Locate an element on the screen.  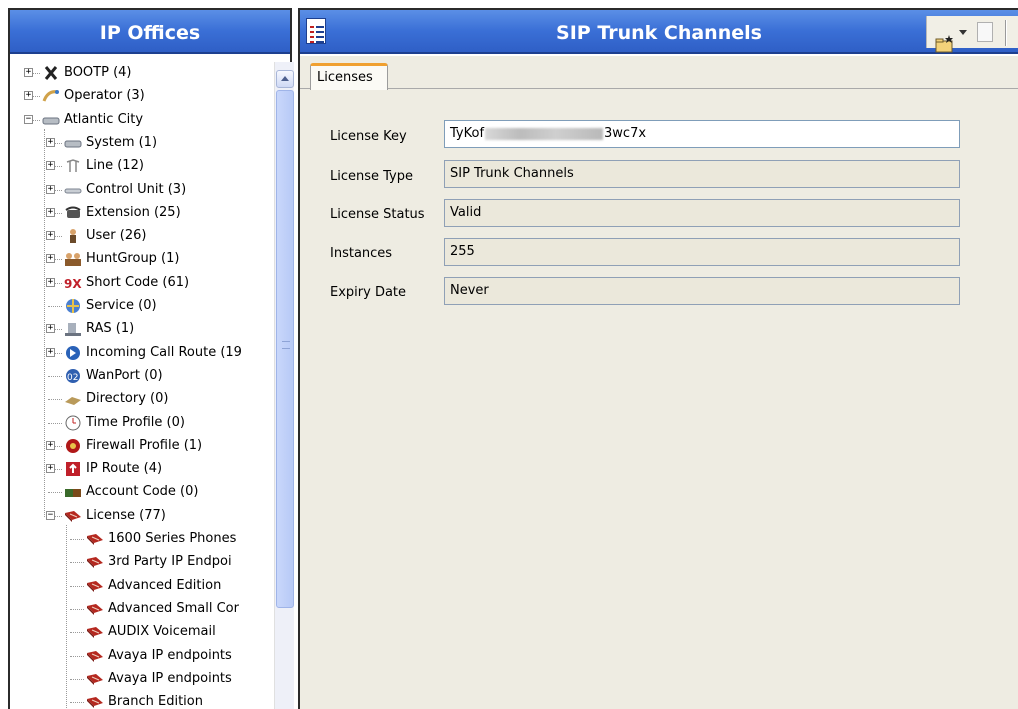
dropdown-arrow-icon is located at coordinates (963, 32).